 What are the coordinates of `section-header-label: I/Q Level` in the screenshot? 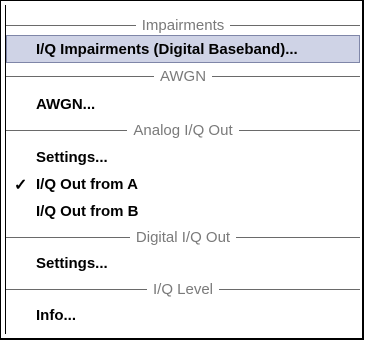 It's located at (183, 289).